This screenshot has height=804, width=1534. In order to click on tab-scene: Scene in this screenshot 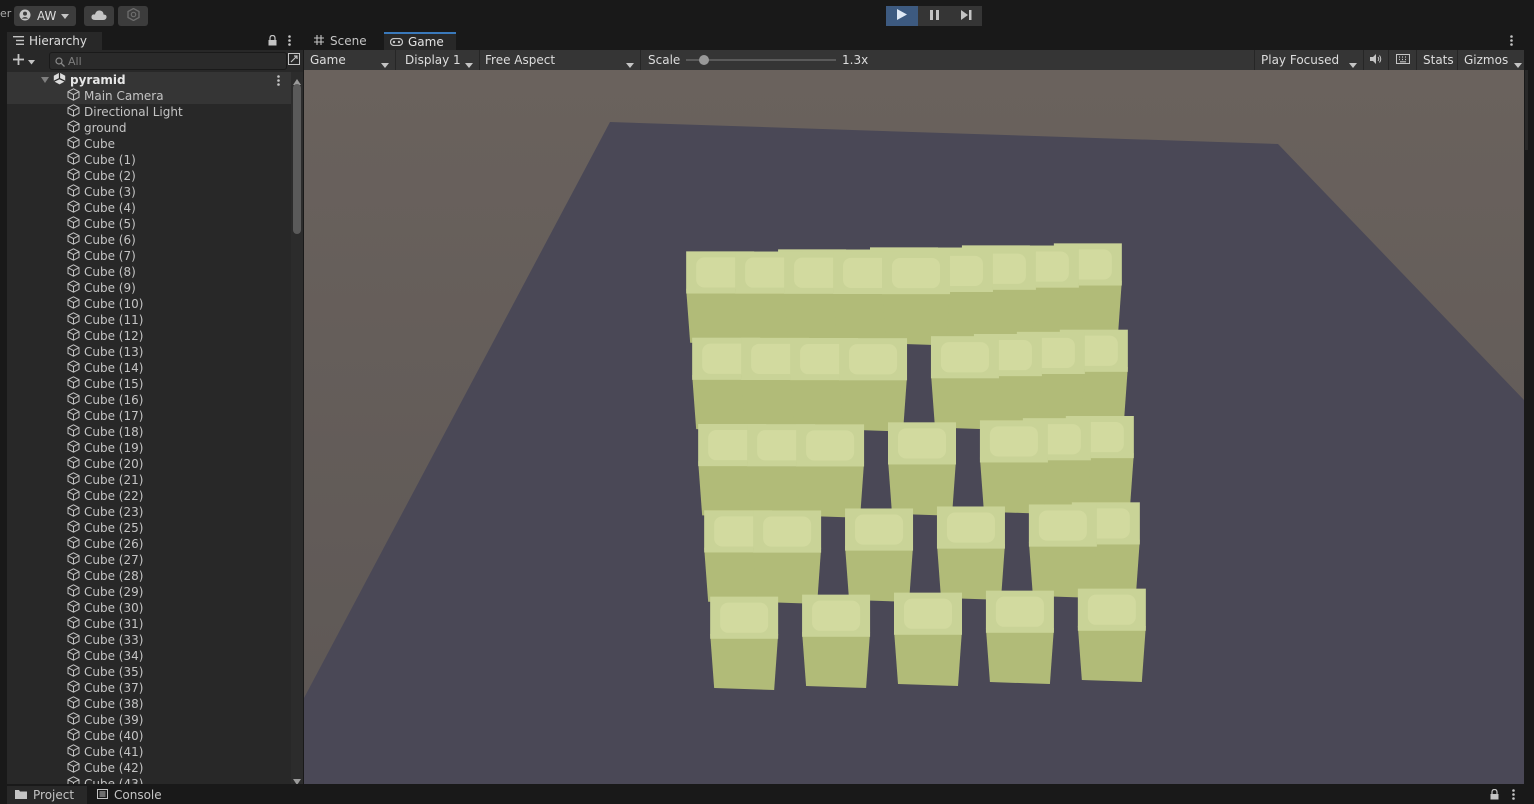, I will do `click(346, 41)`.